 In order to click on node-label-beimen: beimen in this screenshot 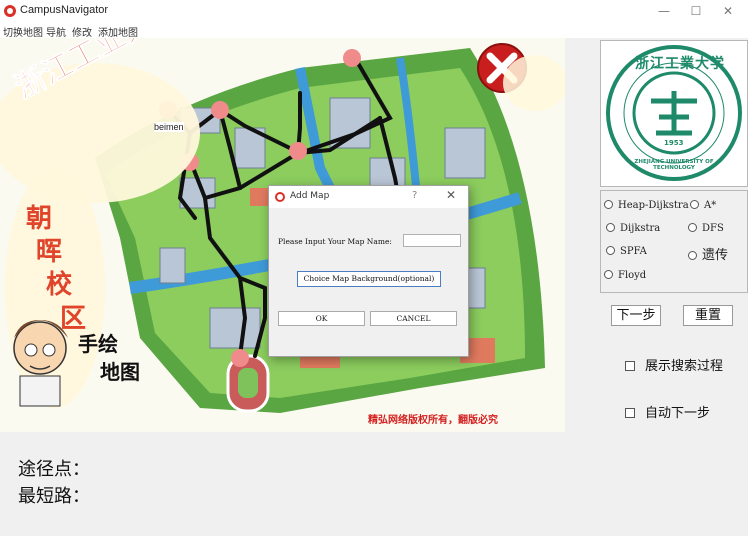, I will do `click(169, 127)`.